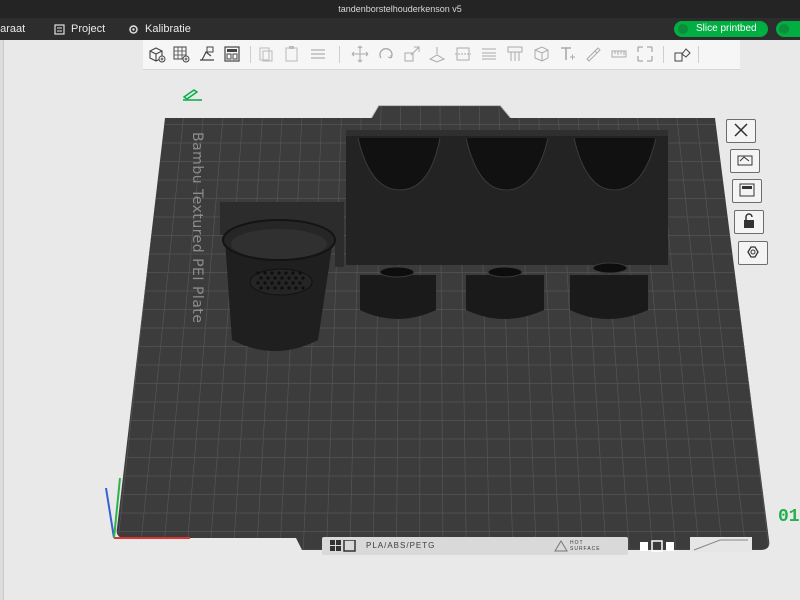 This screenshot has height=600, width=800. I want to click on add-object-button, so click(157, 54).